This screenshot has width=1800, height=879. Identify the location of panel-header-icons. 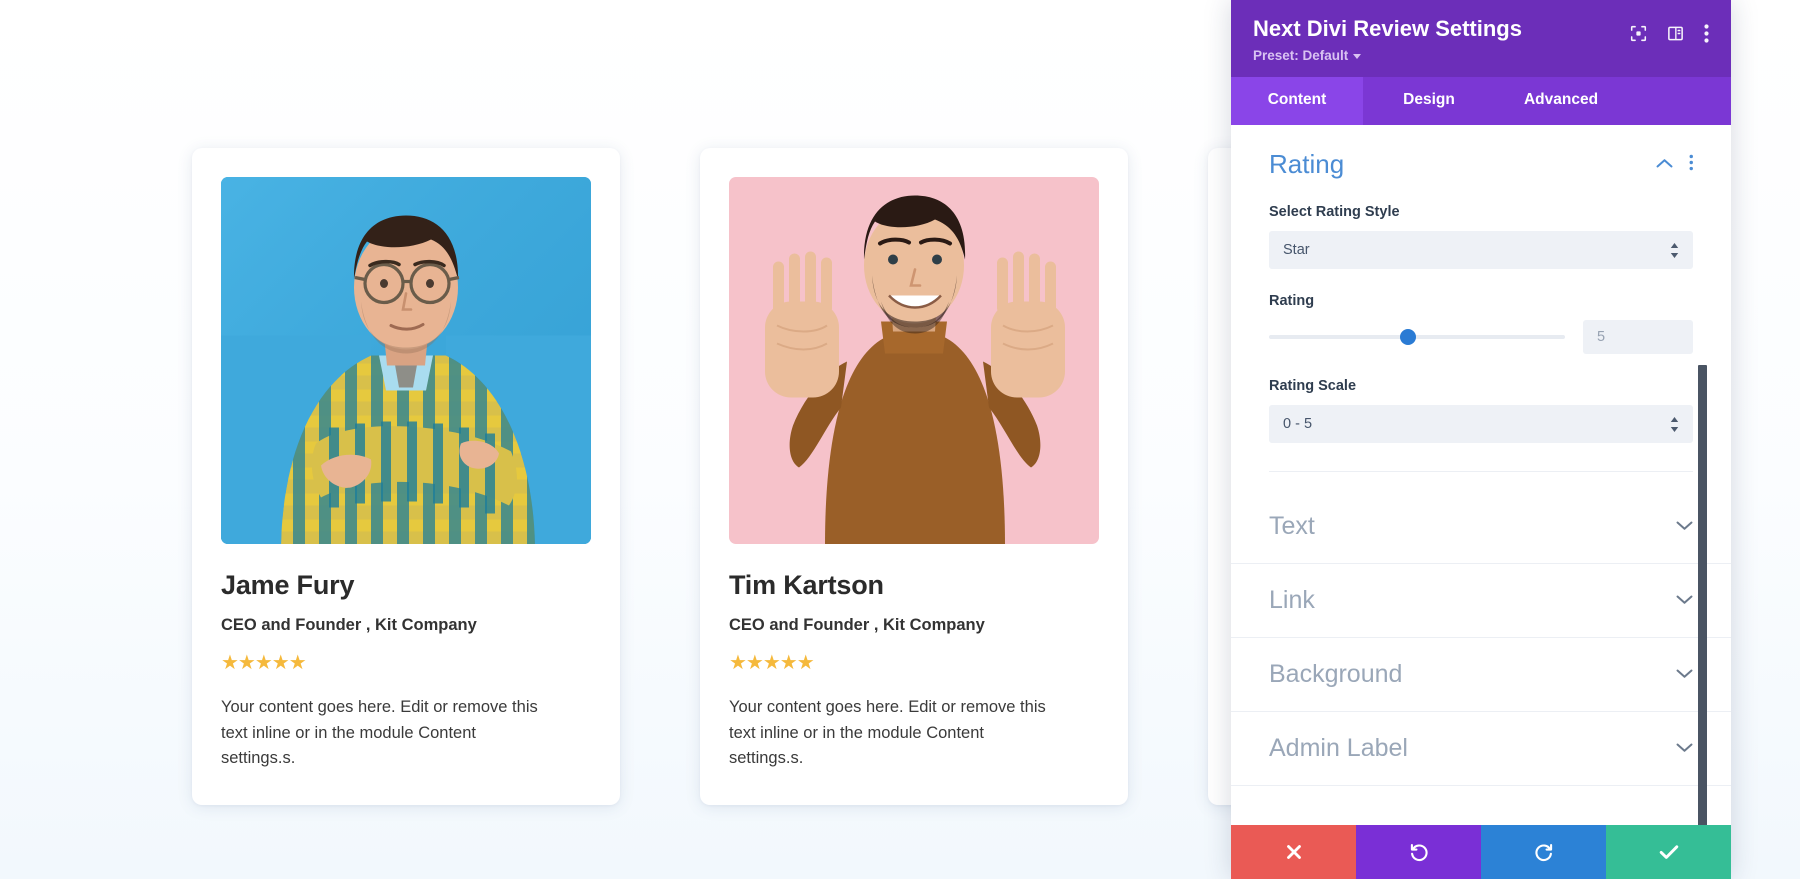
(1669, 29).